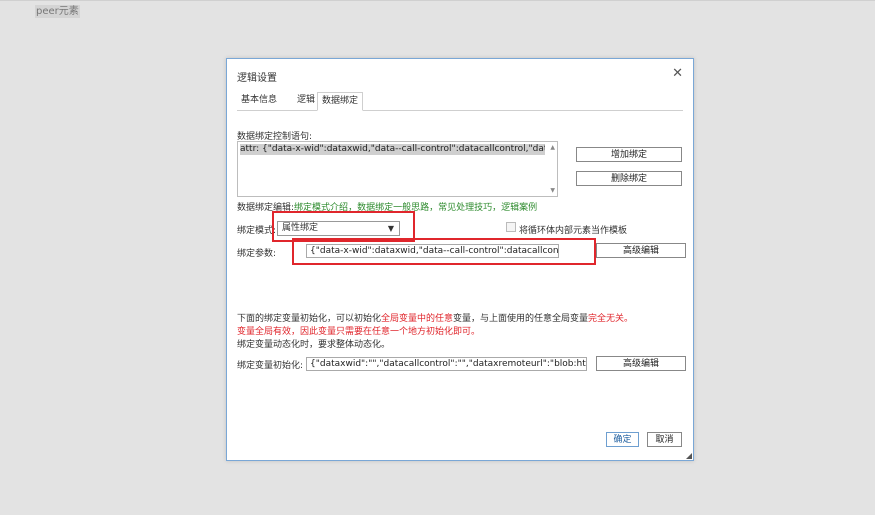 The image size is (875, 515). What do you see at coordinates (465, 208) in the screenshot?
I see `link-common-tips: 常见处理技巧` at bounding box center [465, 208].